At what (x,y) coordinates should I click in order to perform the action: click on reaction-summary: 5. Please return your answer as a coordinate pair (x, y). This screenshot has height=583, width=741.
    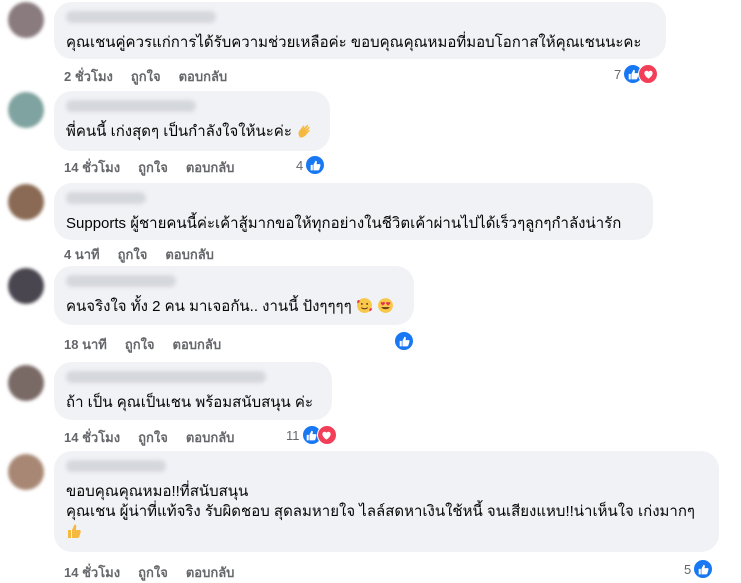
    Looking at the image, I should click on (699, 569).